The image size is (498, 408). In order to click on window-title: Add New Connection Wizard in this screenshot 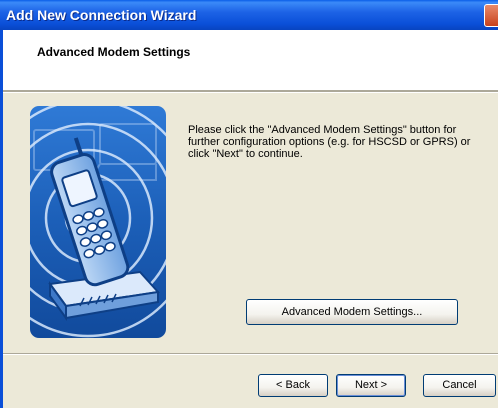, I will do `click(101, 15)`.